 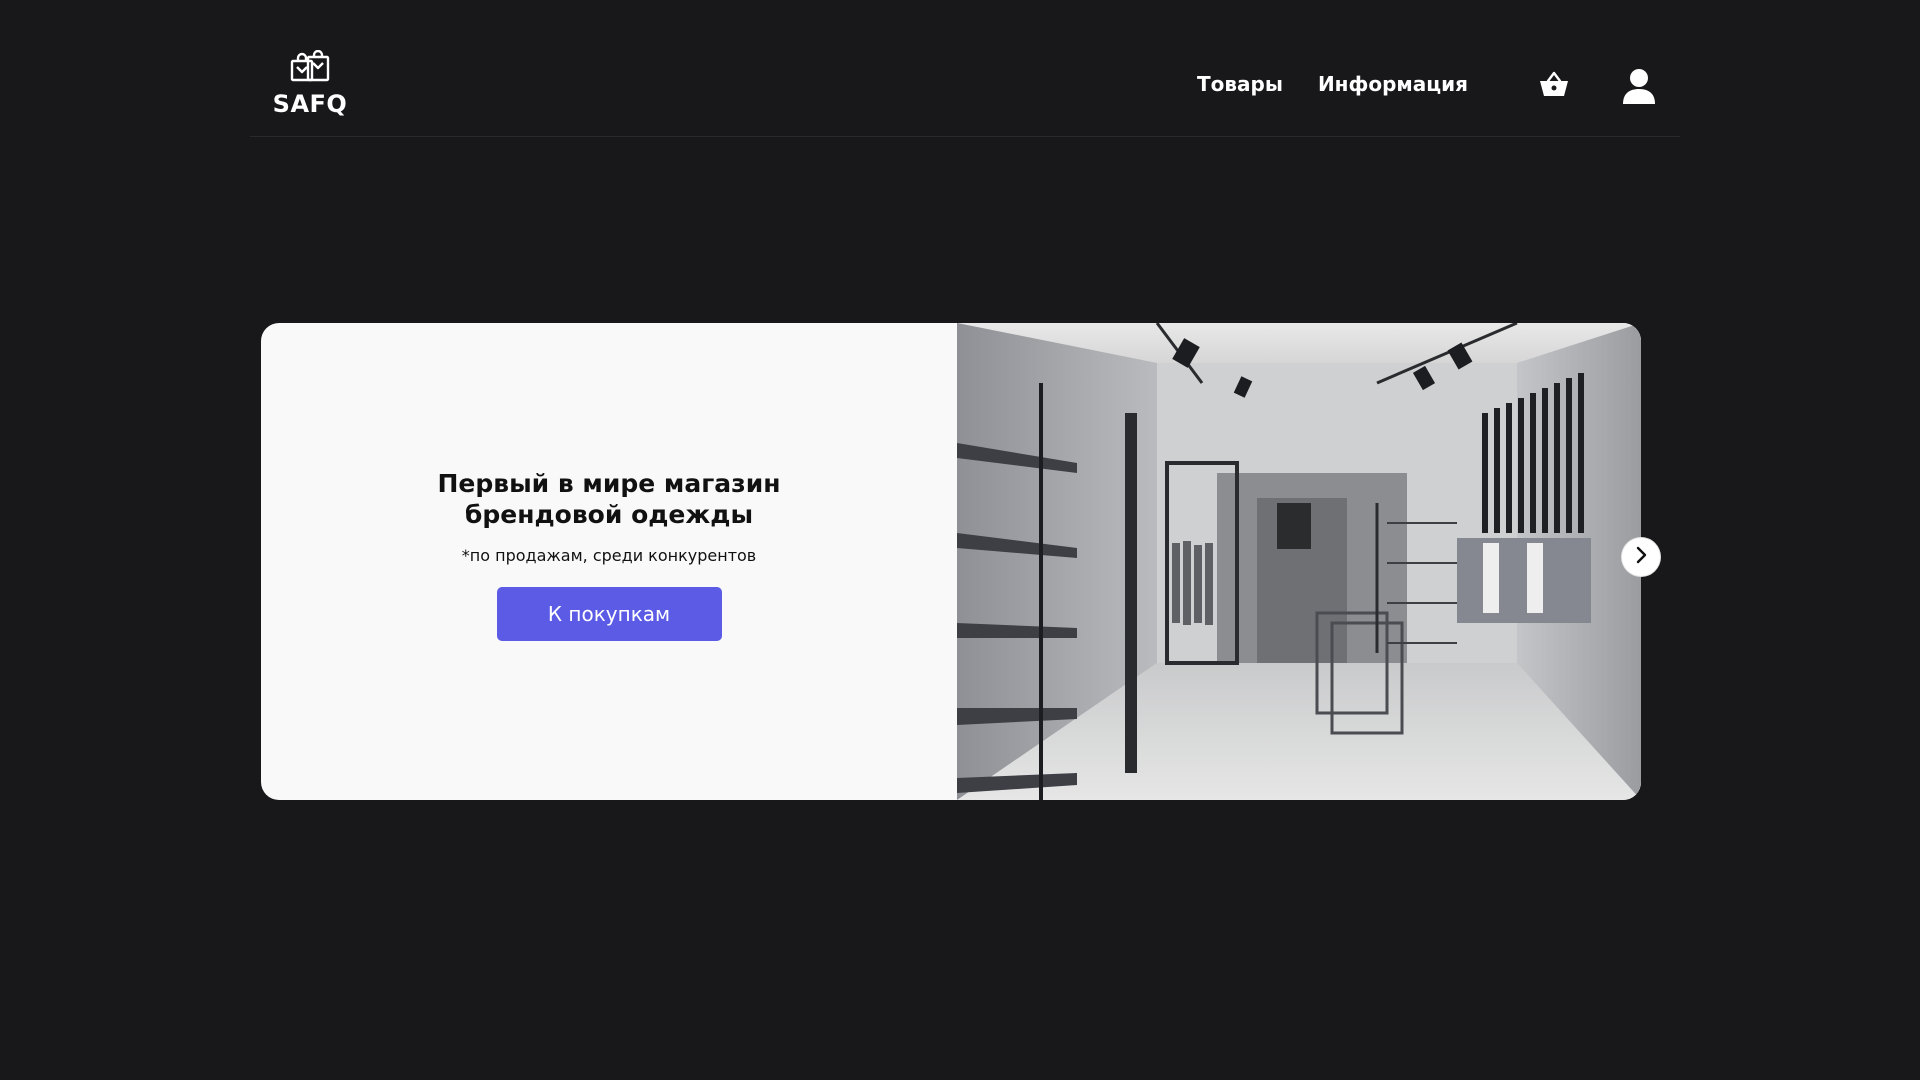 I want to click on brand-name: SAFQ, so click(x=310, y=104).